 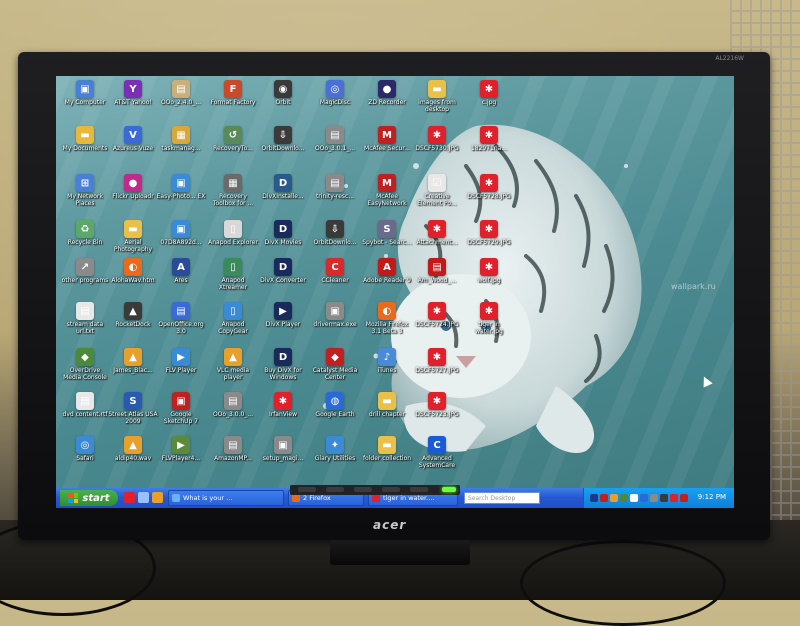 What do you see at coordinates (489, 187) in the screenshot?
I see `desktop-icon: ✱ DSCF5728.JPG` at bounding box center [489, 187].